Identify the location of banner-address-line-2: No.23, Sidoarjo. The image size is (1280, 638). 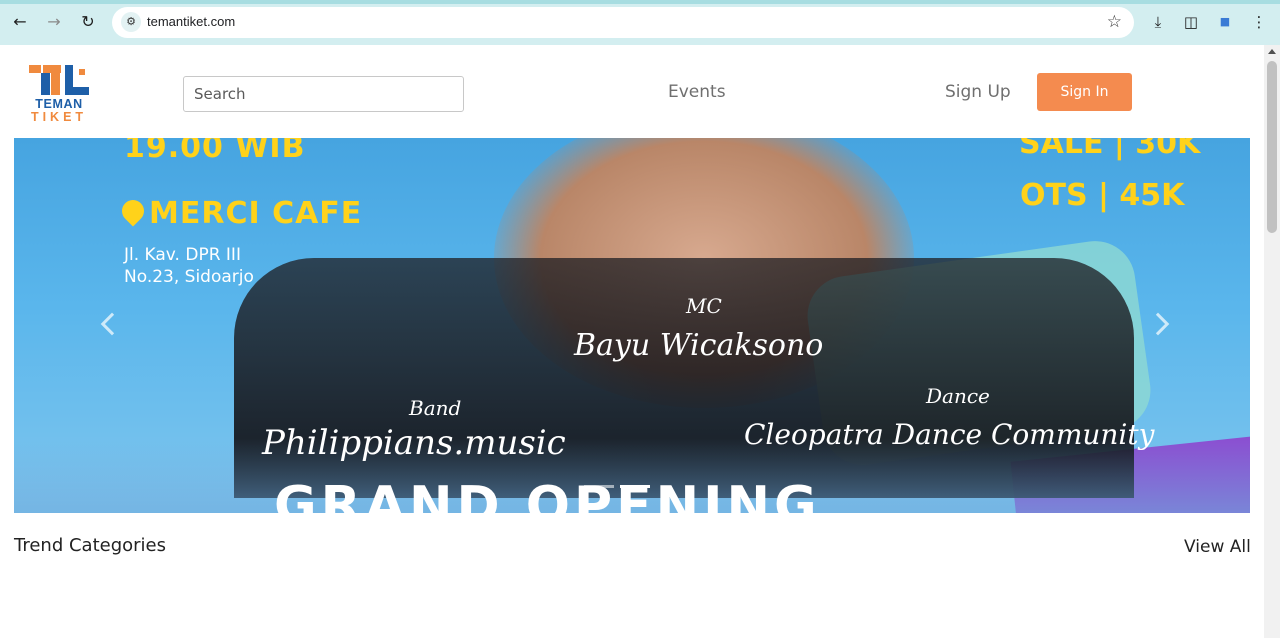
(189, 277).